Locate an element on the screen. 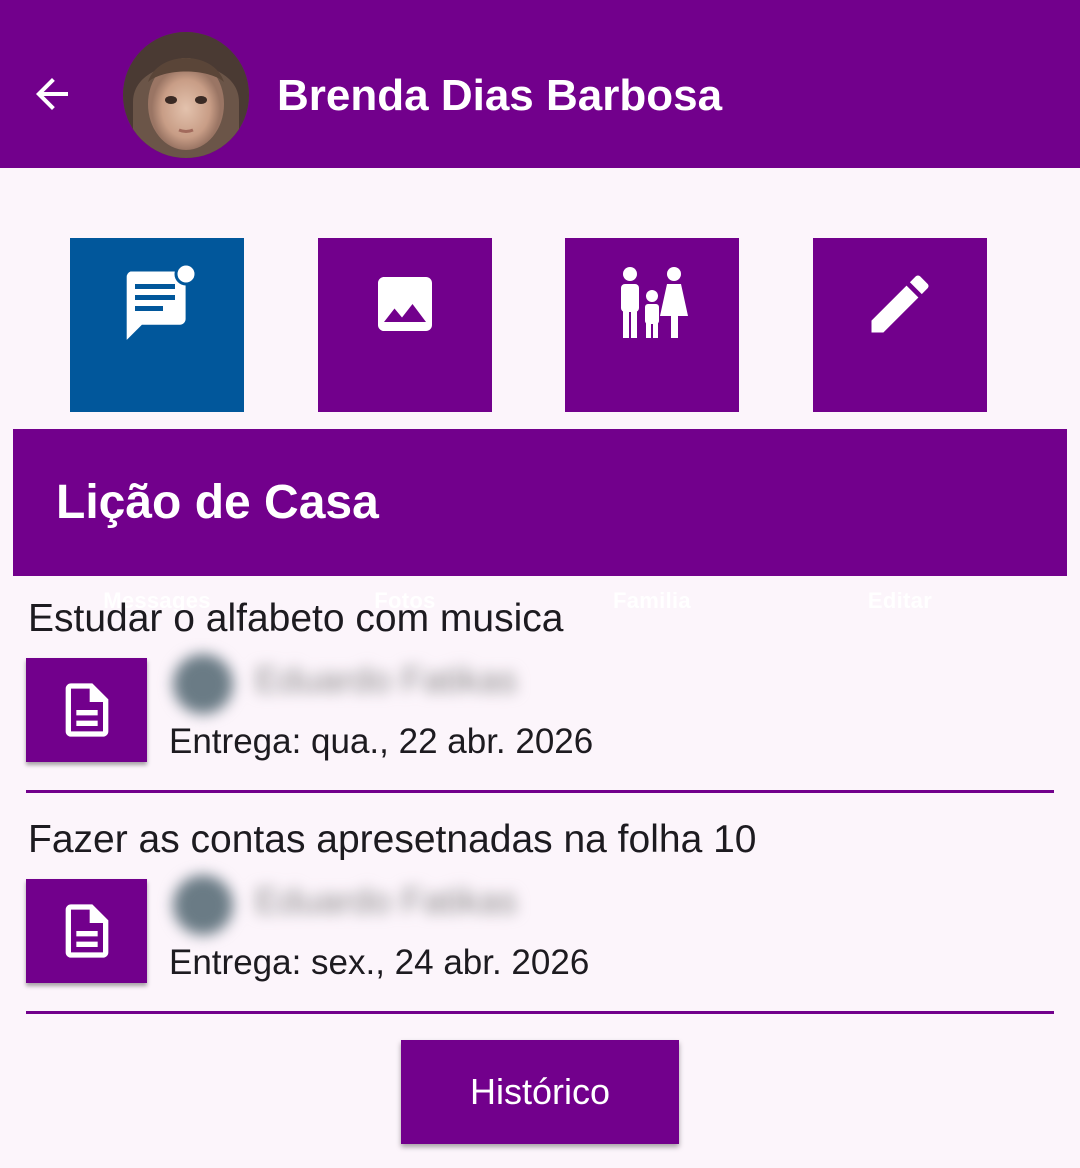  messages-button: Messages is located at coordinates (157, 425).